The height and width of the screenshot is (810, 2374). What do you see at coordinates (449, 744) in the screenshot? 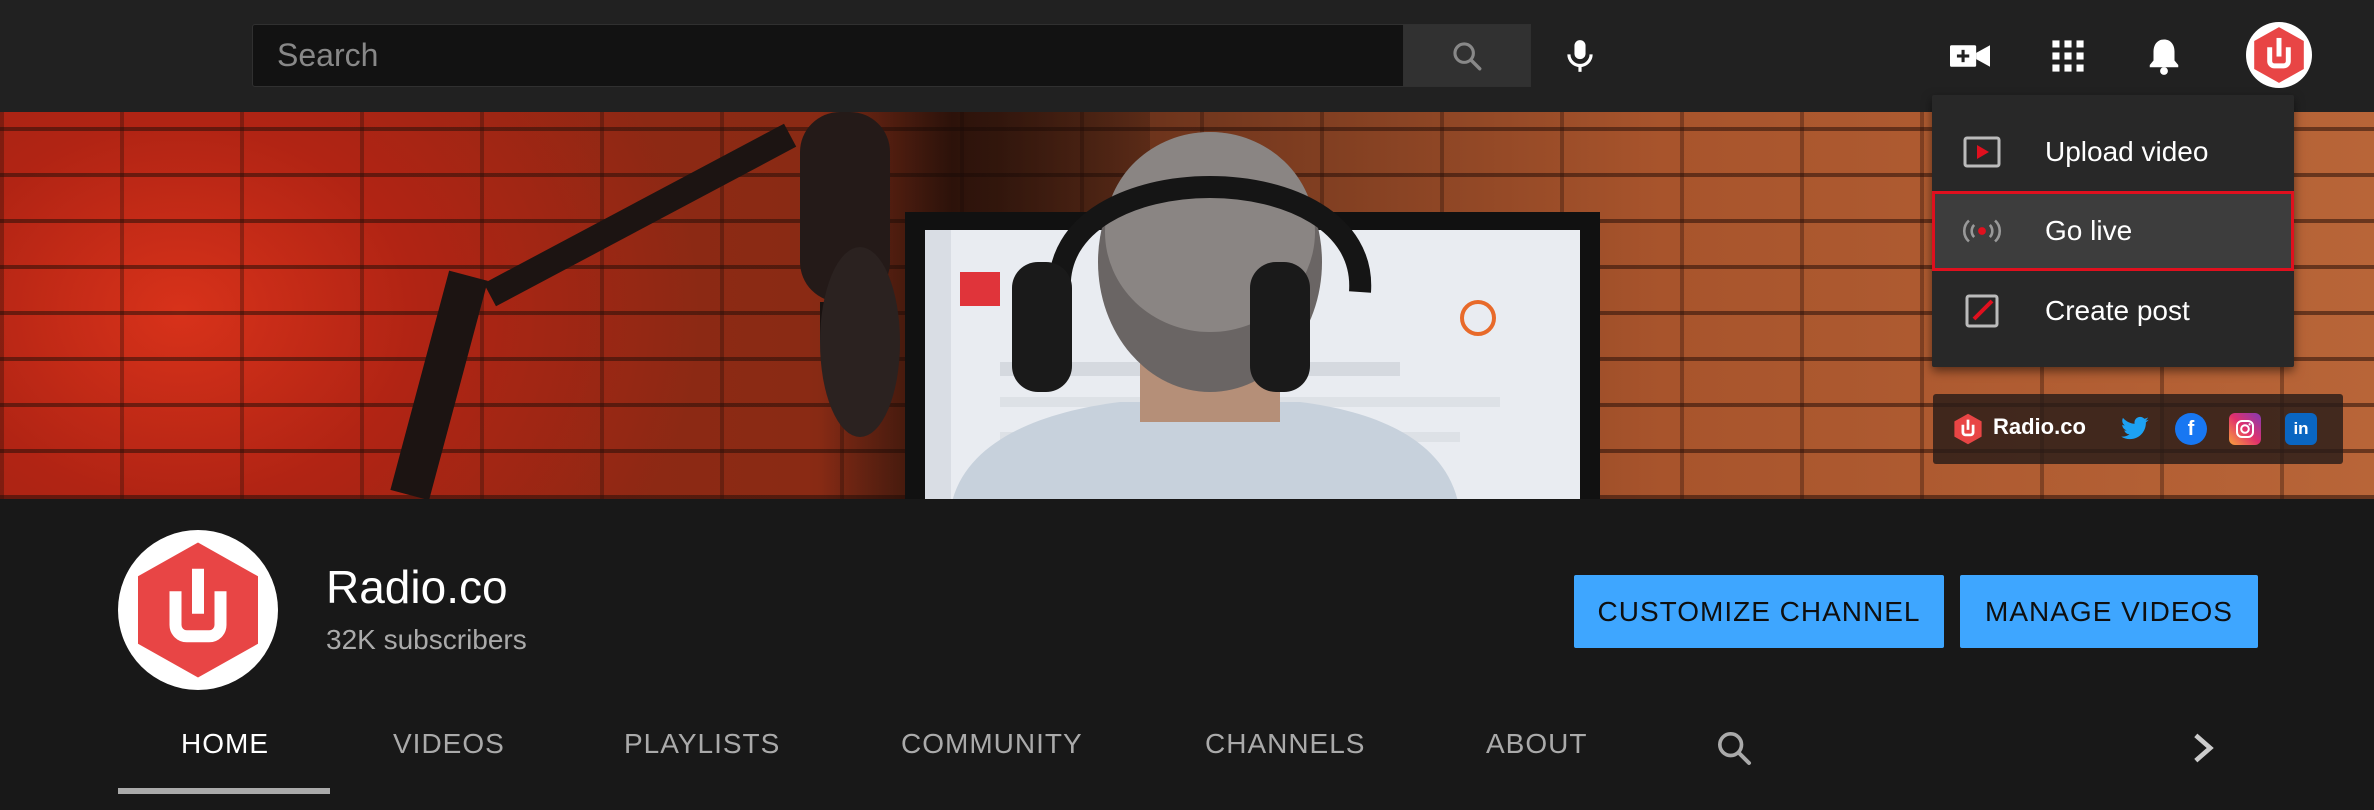
I see `tab-videos: VIDEOS` at bounding box center [449, 744].